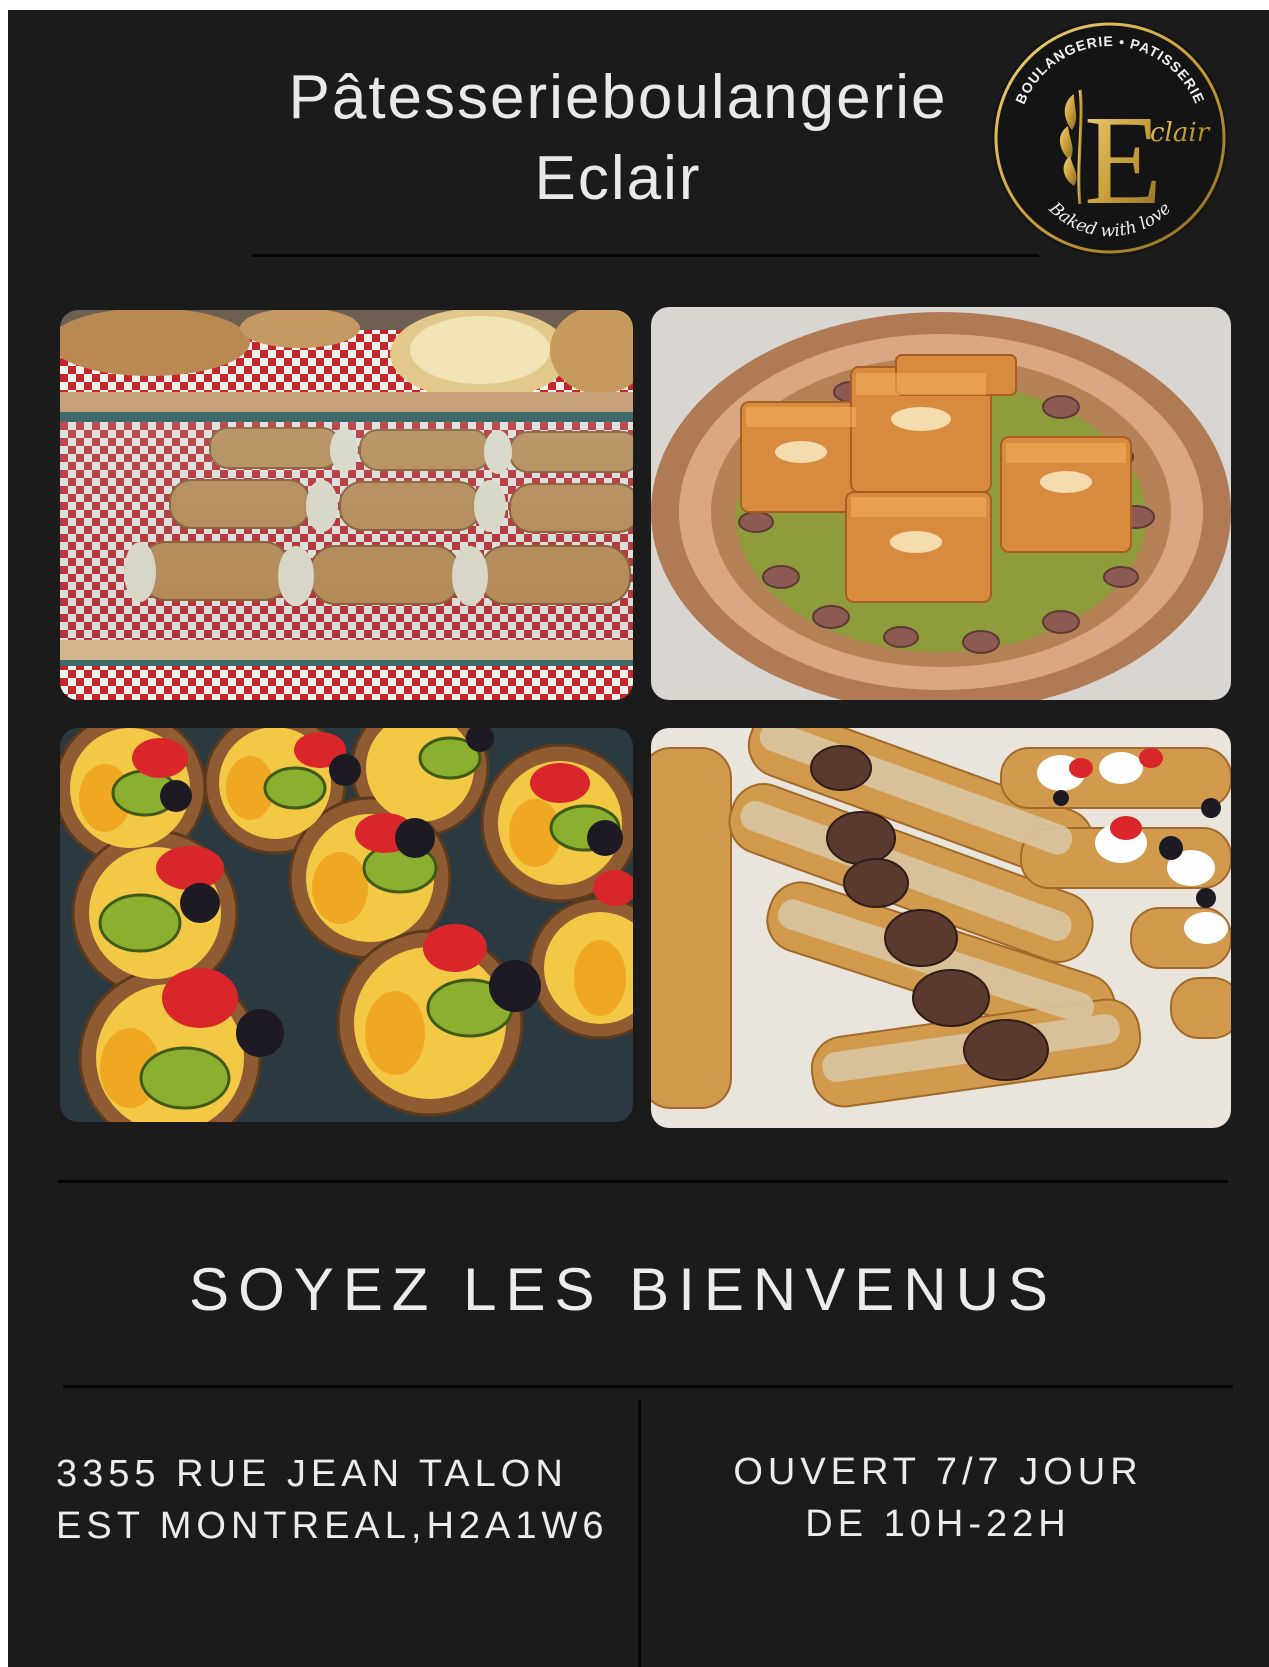 The image size is (1269, 1667). Describe the element at coordinates (346, 925) in the screenshot. I see `fruit-tarts-photo` at that location.